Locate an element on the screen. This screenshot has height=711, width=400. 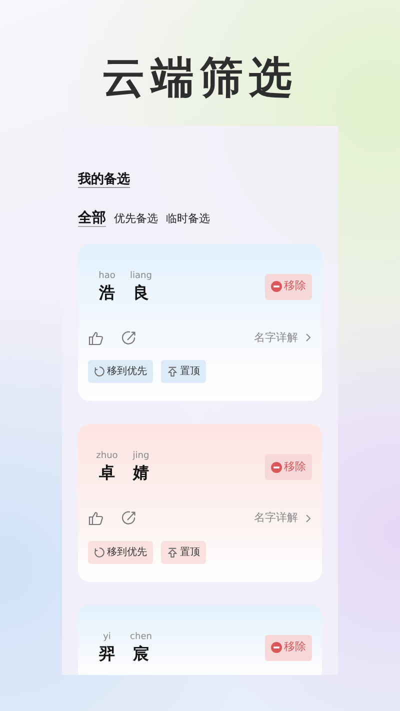
filter-tab: 优先备选 is located at coordinates (136, 219).